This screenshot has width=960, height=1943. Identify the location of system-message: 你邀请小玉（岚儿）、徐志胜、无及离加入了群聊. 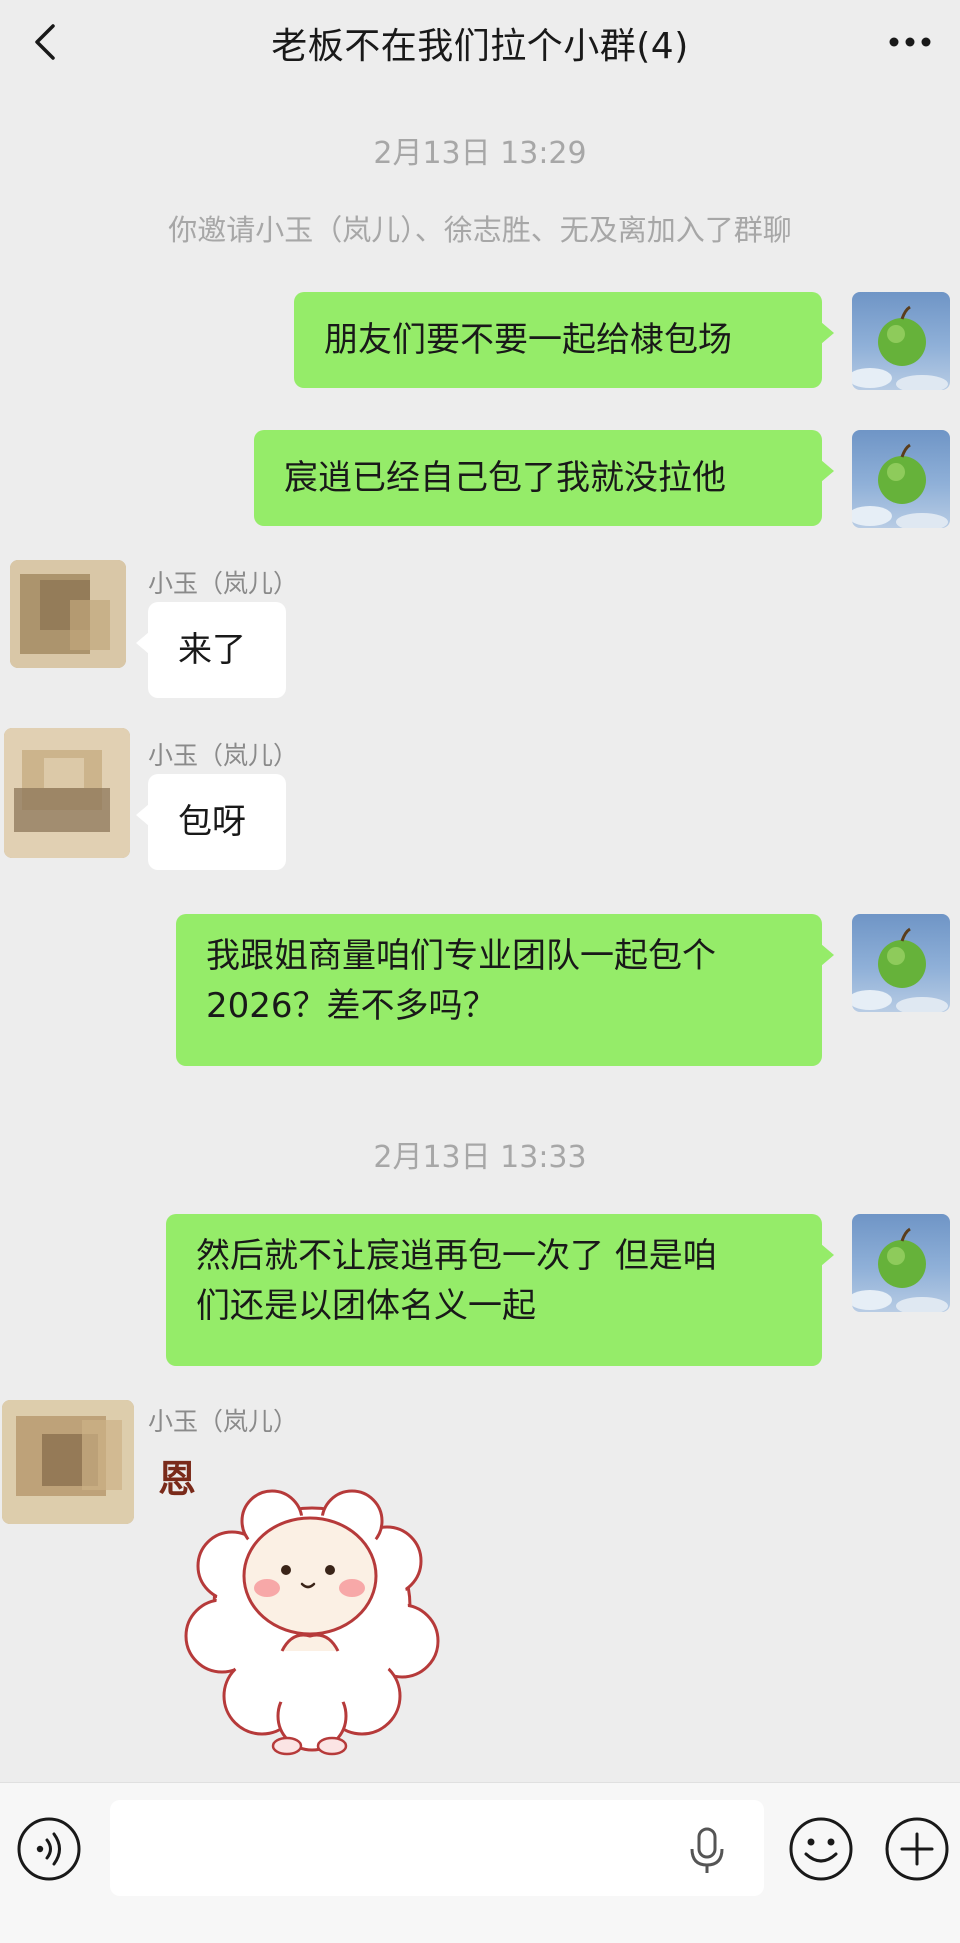
(480, 230).